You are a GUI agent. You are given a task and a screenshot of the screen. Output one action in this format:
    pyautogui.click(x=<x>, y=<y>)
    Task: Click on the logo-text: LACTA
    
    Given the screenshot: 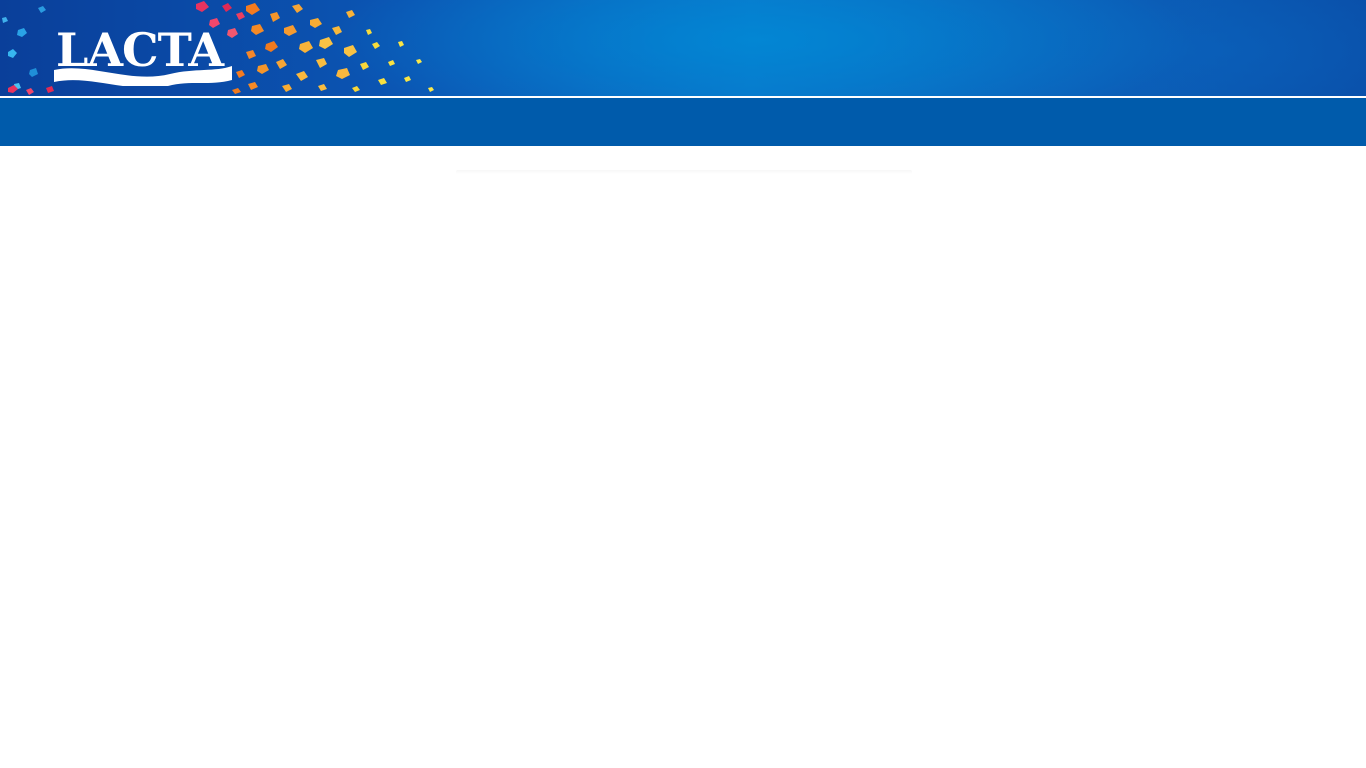 What is the action you would take?
    pyautogui.click(x=140, y=50)
    